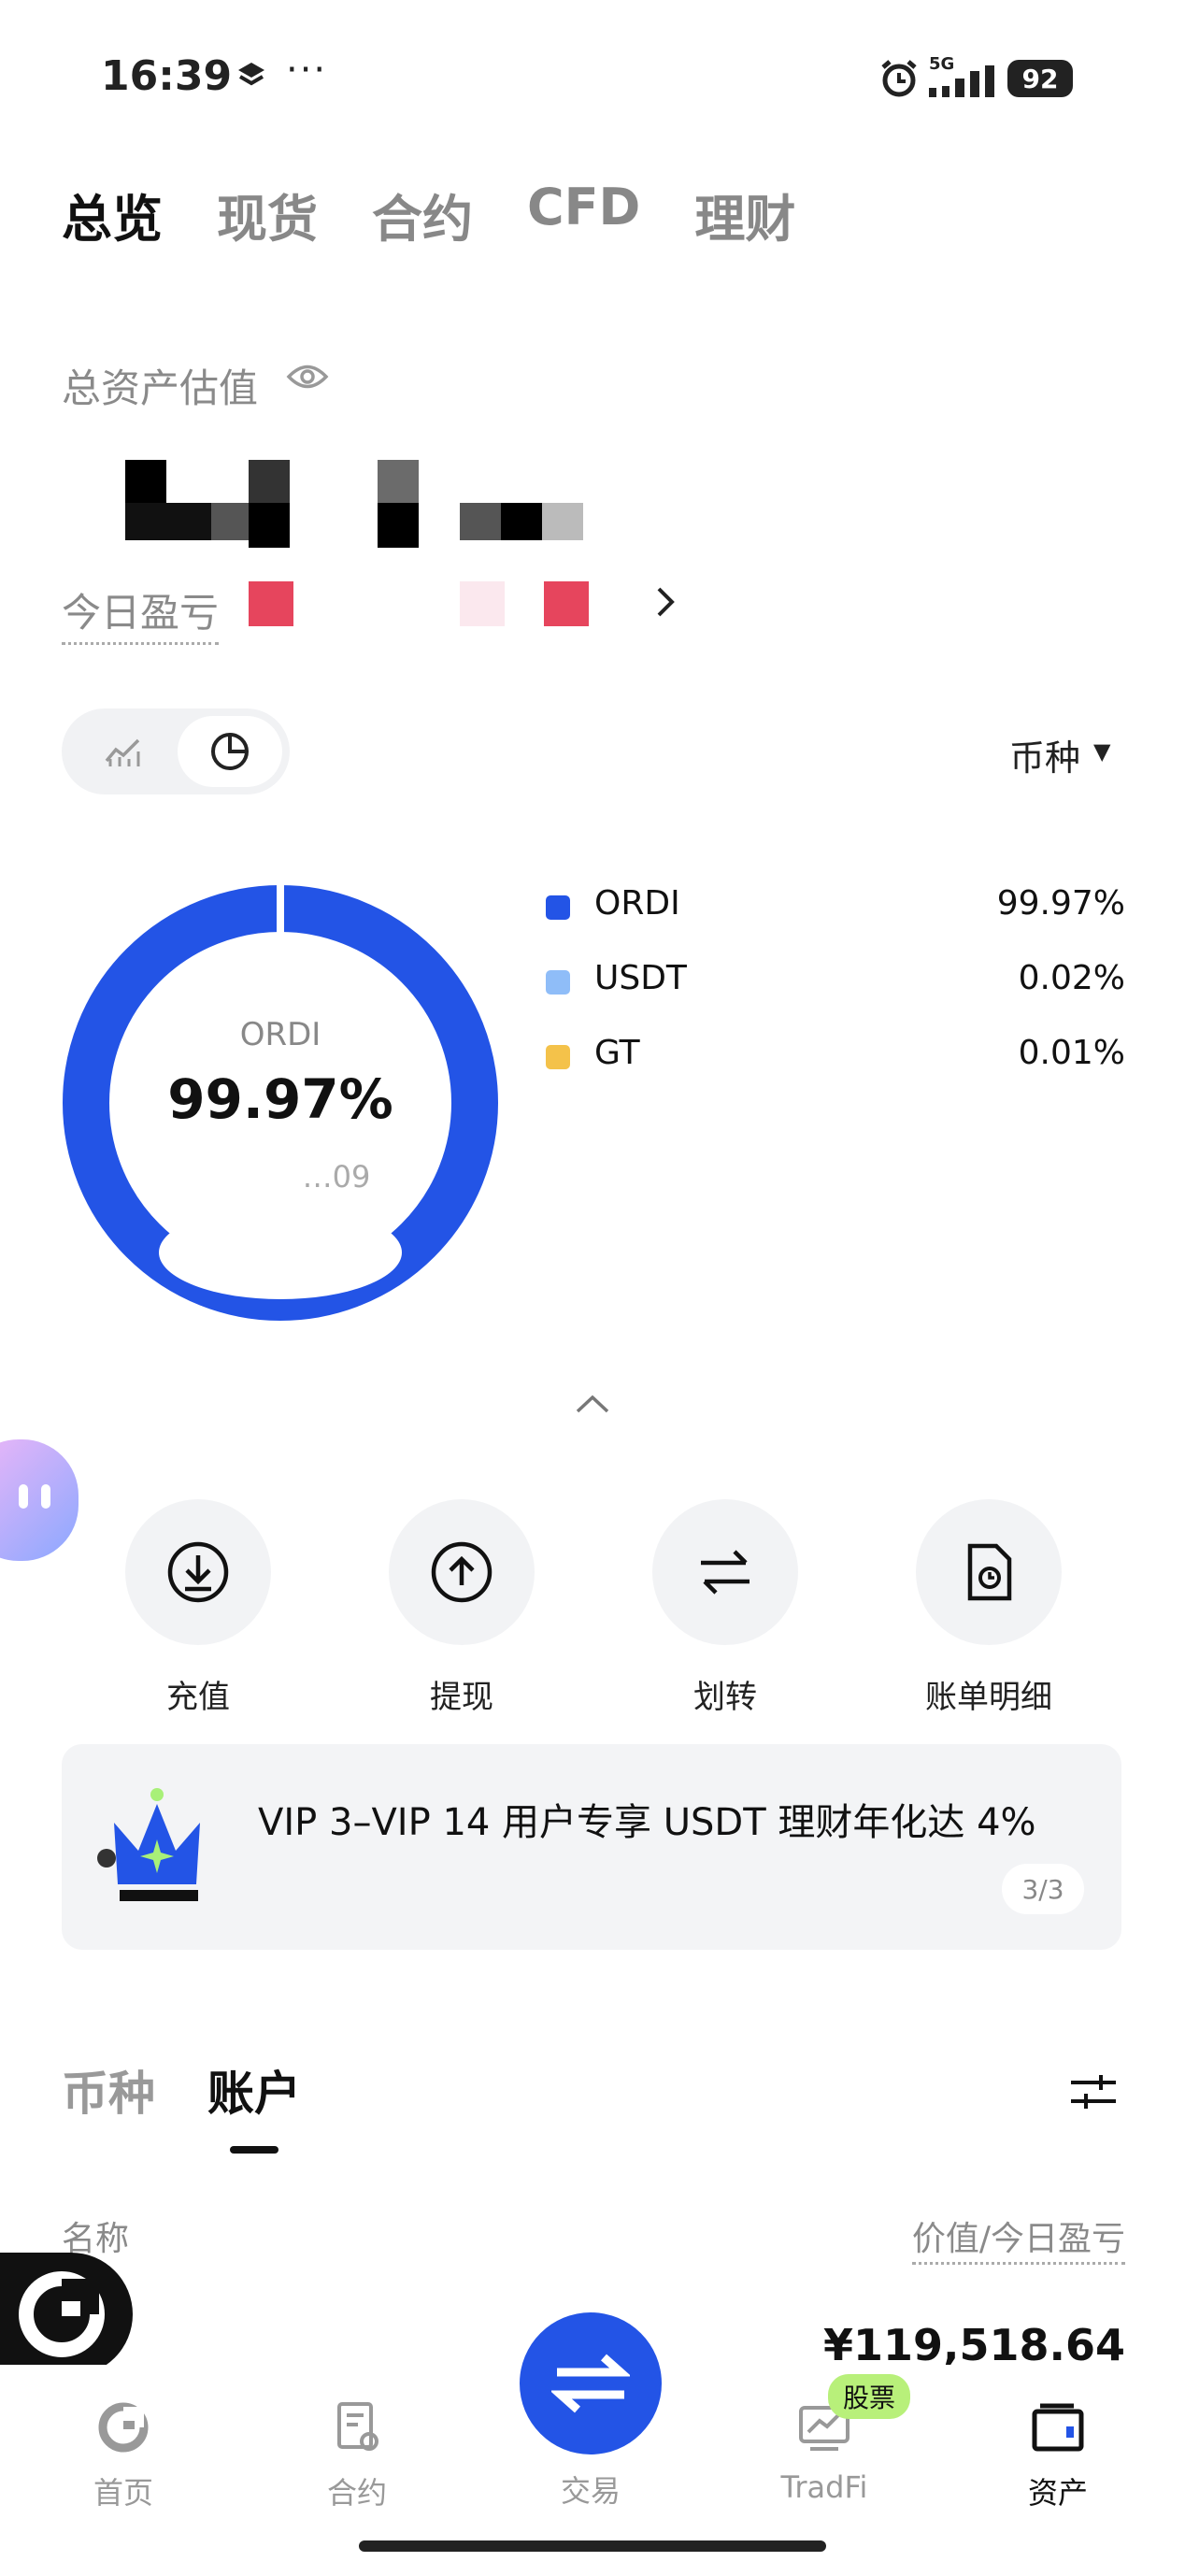  I want to click on deposit-button: 充值, so click(198, 1608).